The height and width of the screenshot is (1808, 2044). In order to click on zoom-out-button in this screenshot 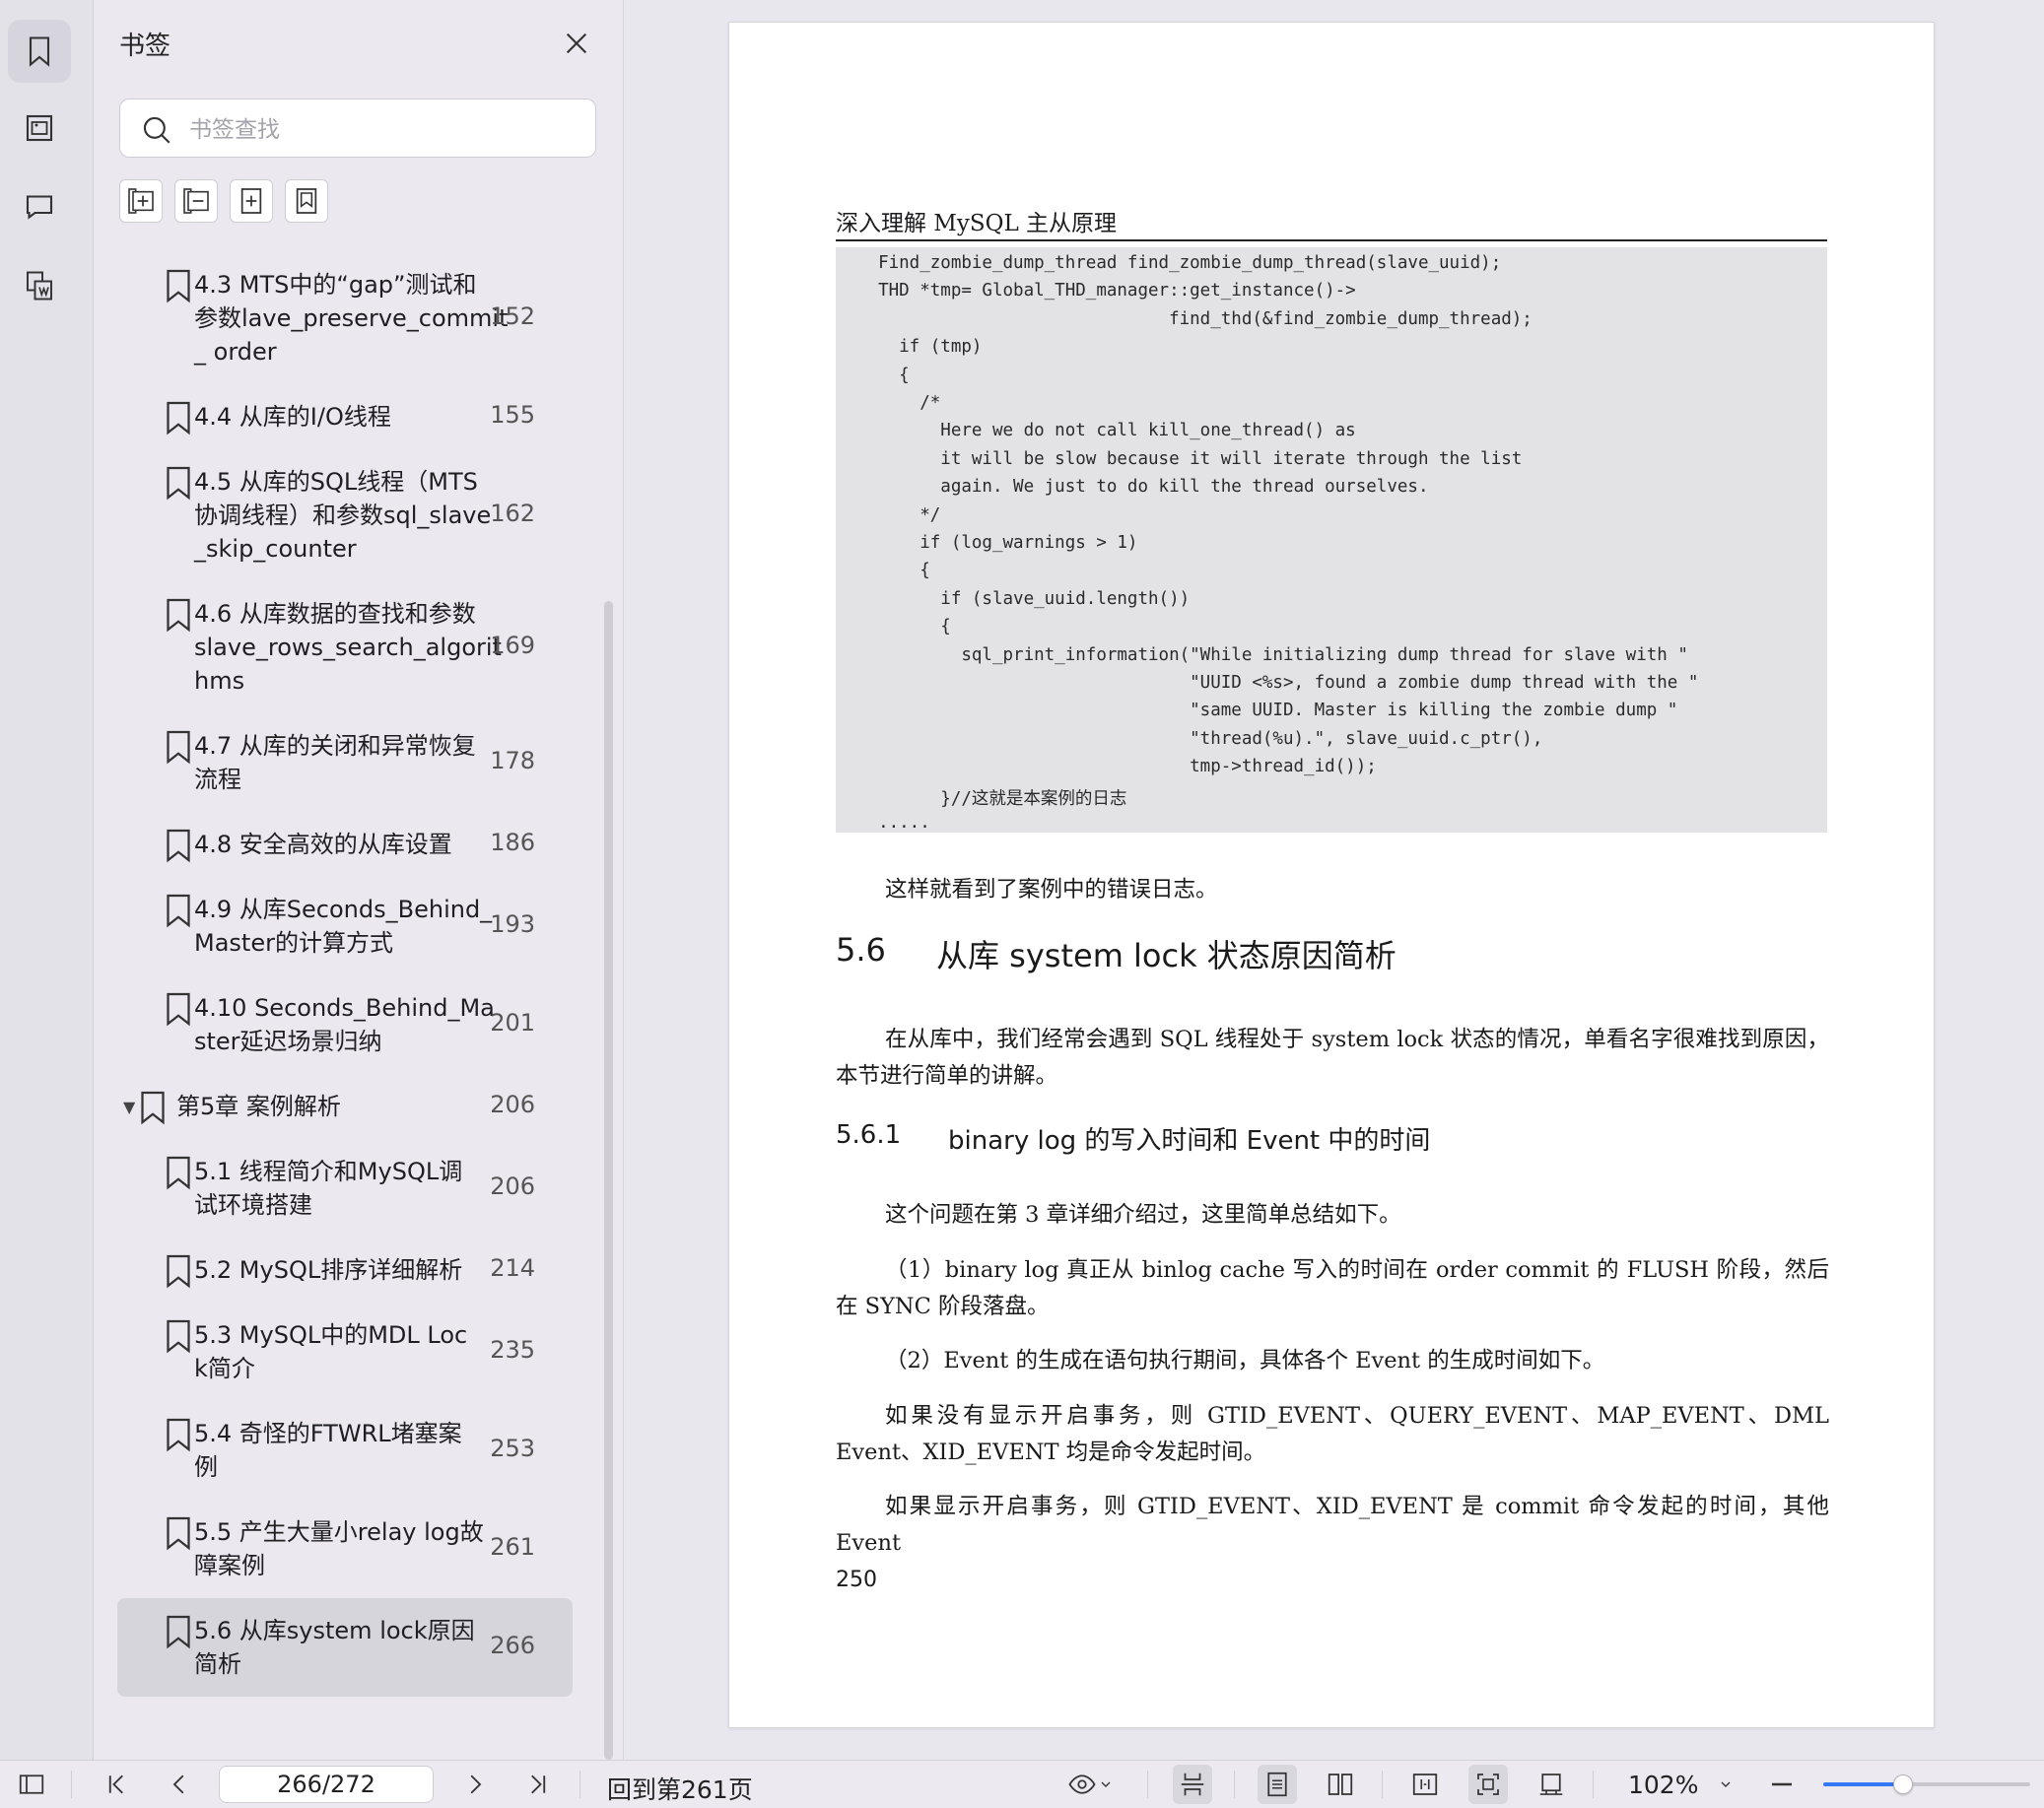, I will do `click(1782, 1785)`.